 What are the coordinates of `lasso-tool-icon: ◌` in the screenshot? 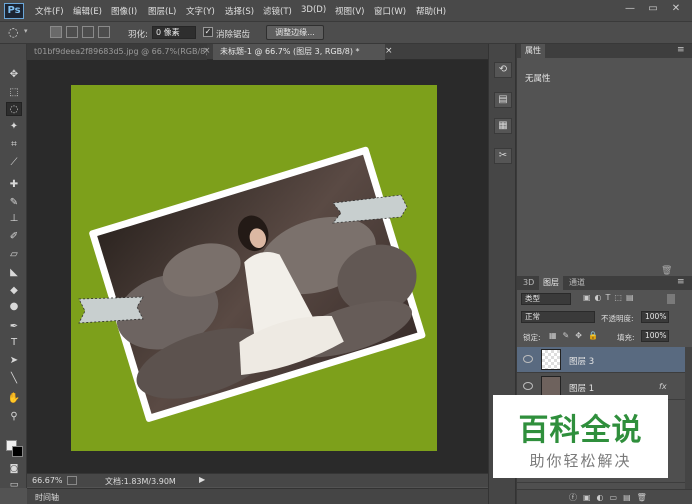 It's located at (14, 109).